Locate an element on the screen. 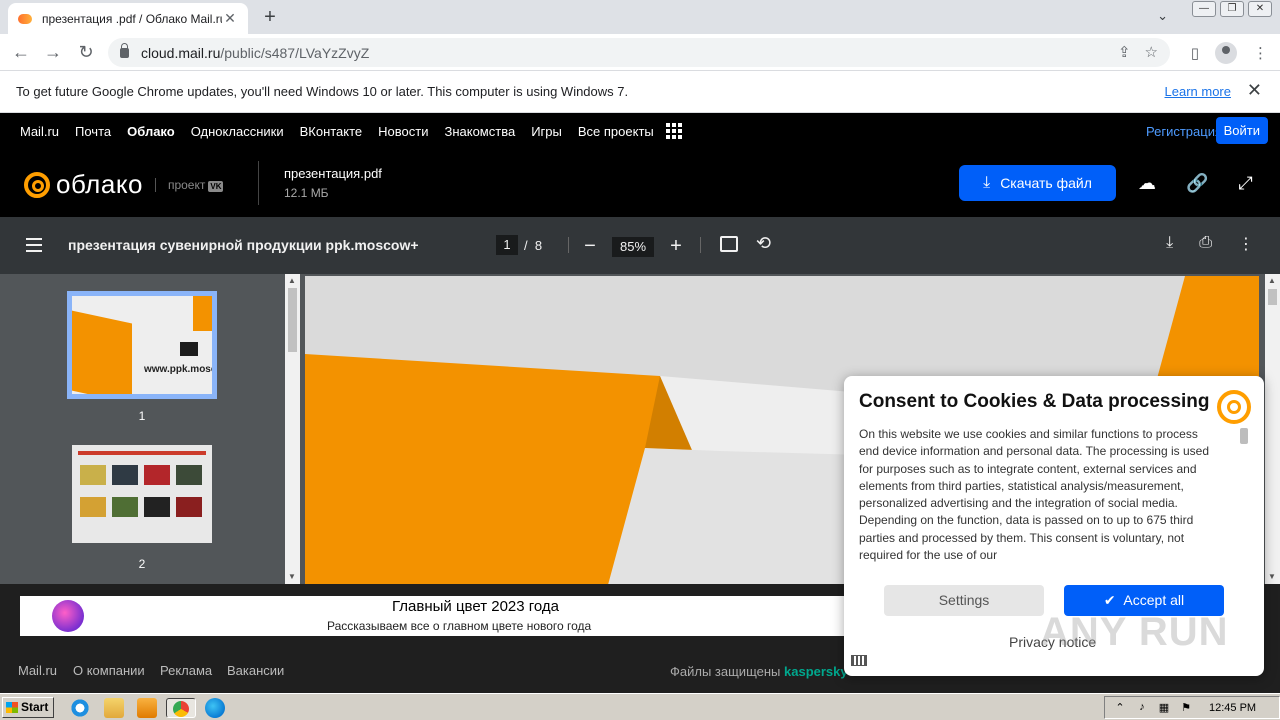  zoom-in-button: + is located at coordinates (676, 246).